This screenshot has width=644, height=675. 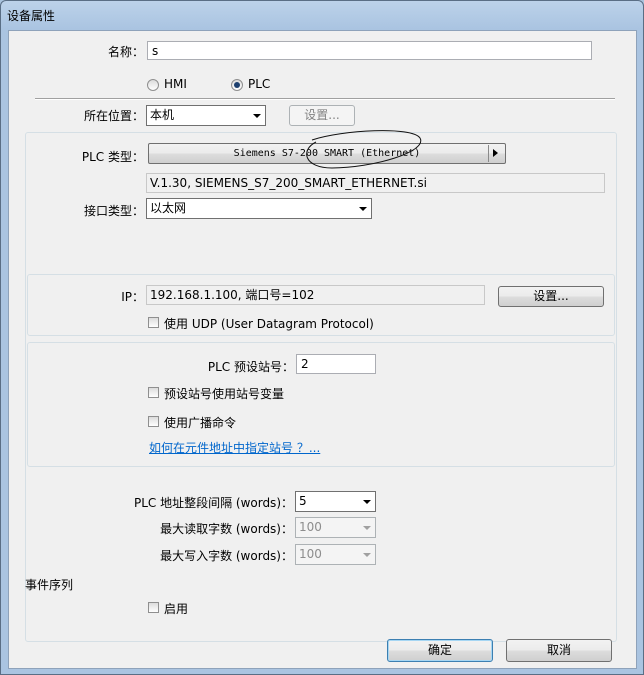 What do you see at coordinates (495, 153) in the screenshot?
I see `chevron-right-icon` at bounding box center [495, 153].